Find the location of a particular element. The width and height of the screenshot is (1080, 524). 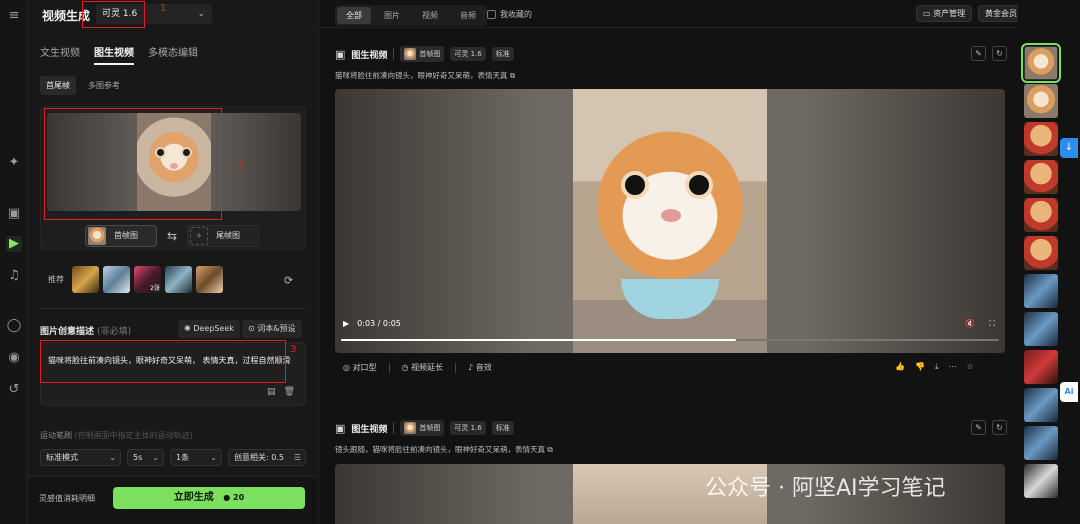

generate-button: 立即生成 ● 20 is located at coordinates (209, 498).